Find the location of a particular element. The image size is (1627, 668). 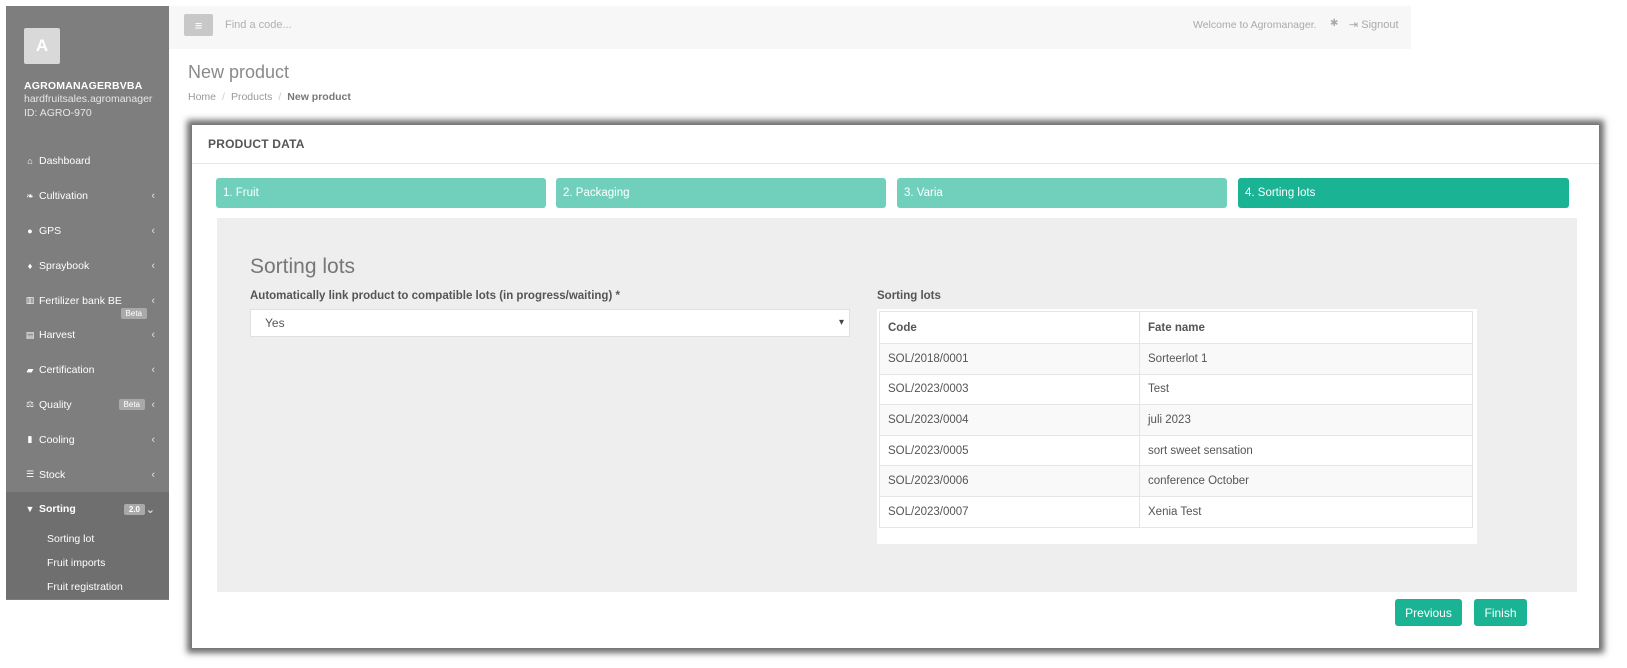

sidebar-item-cultivation: ❧ Cultivation ‹ is located at coordinates (87, 196).